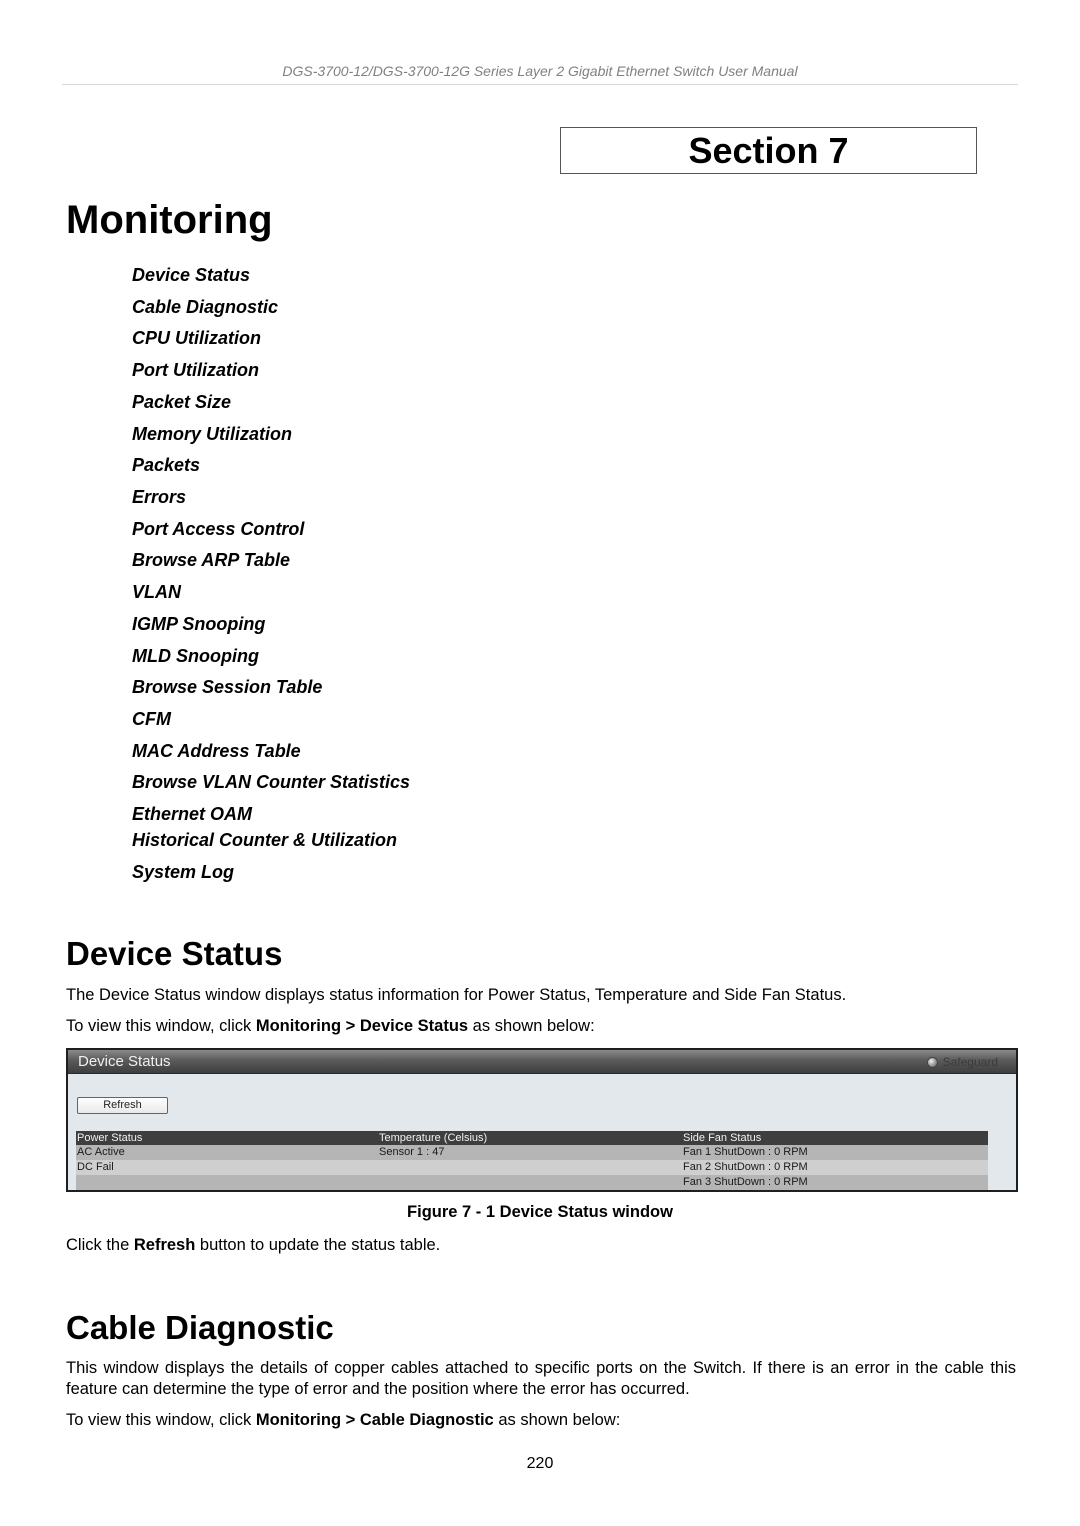 This screenshot has height=1526, width=1080. What do you see at coordinates (198, 624) in the screenshot?
I see `toc-item: IGMP Snooping` at bounding box center [198, 624].